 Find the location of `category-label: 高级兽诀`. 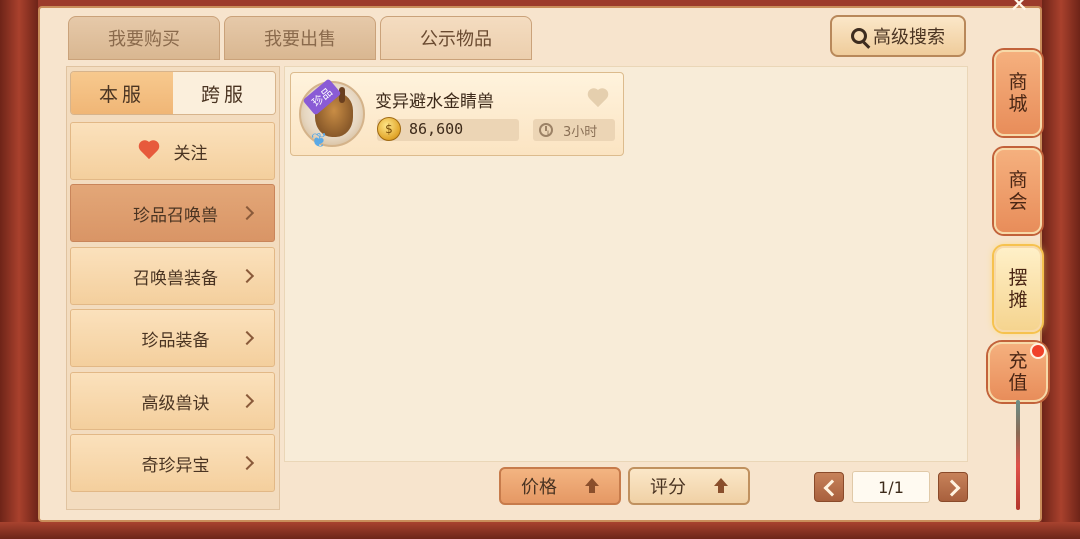

category-label: 高级兽诀 is located at coordinates (175, 403).